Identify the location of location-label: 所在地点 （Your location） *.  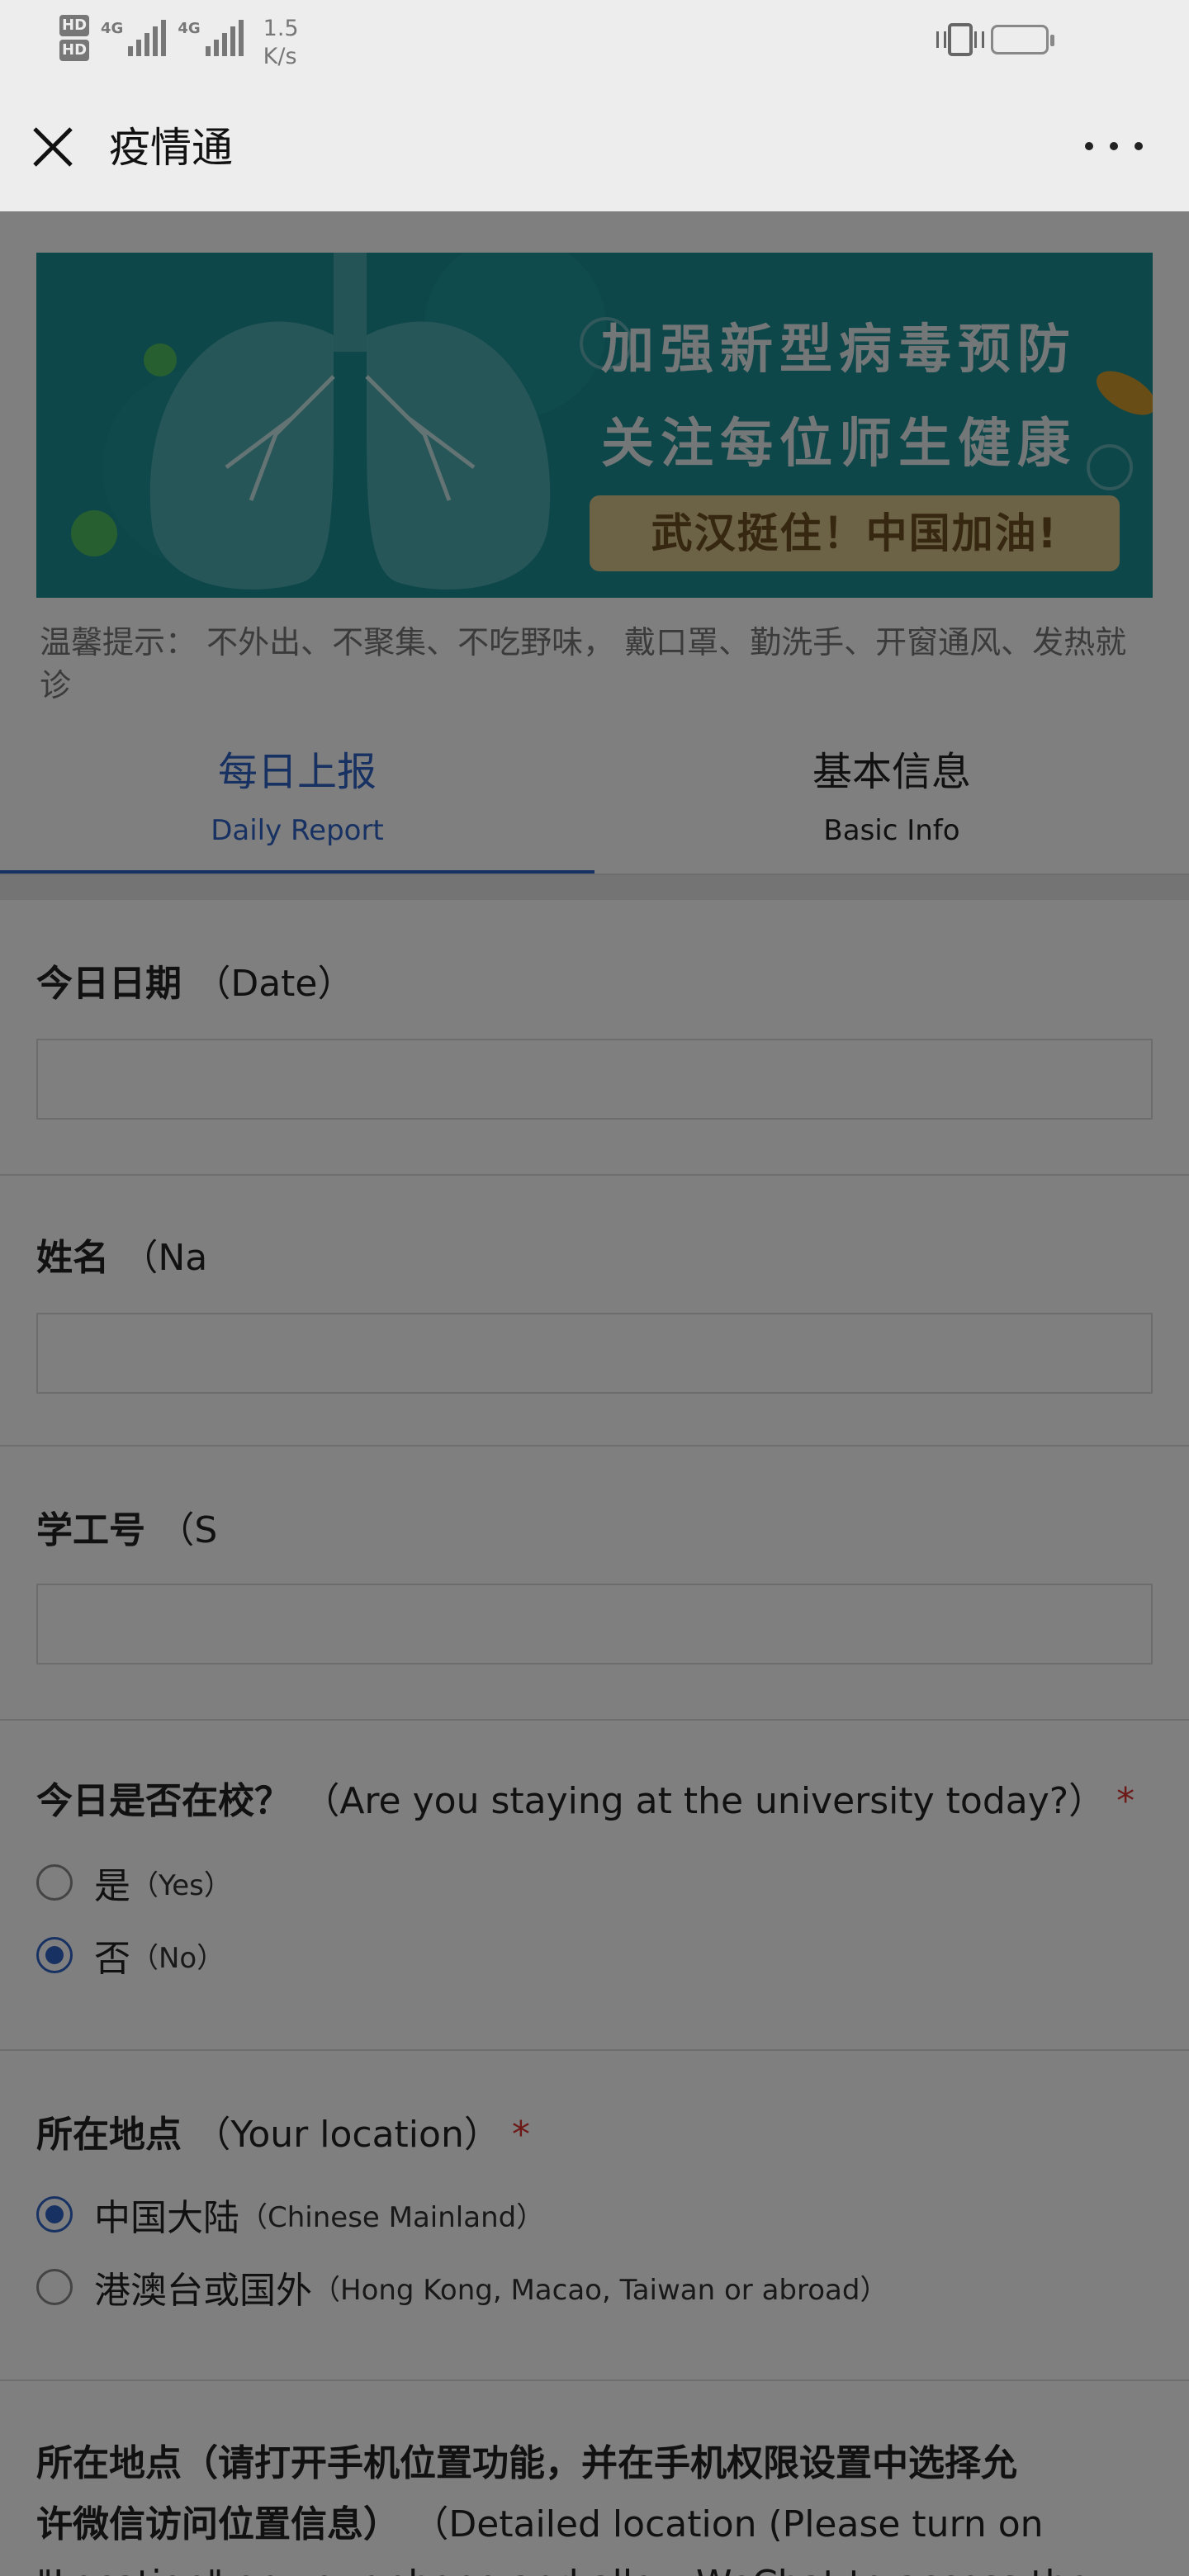
(283, 2135).